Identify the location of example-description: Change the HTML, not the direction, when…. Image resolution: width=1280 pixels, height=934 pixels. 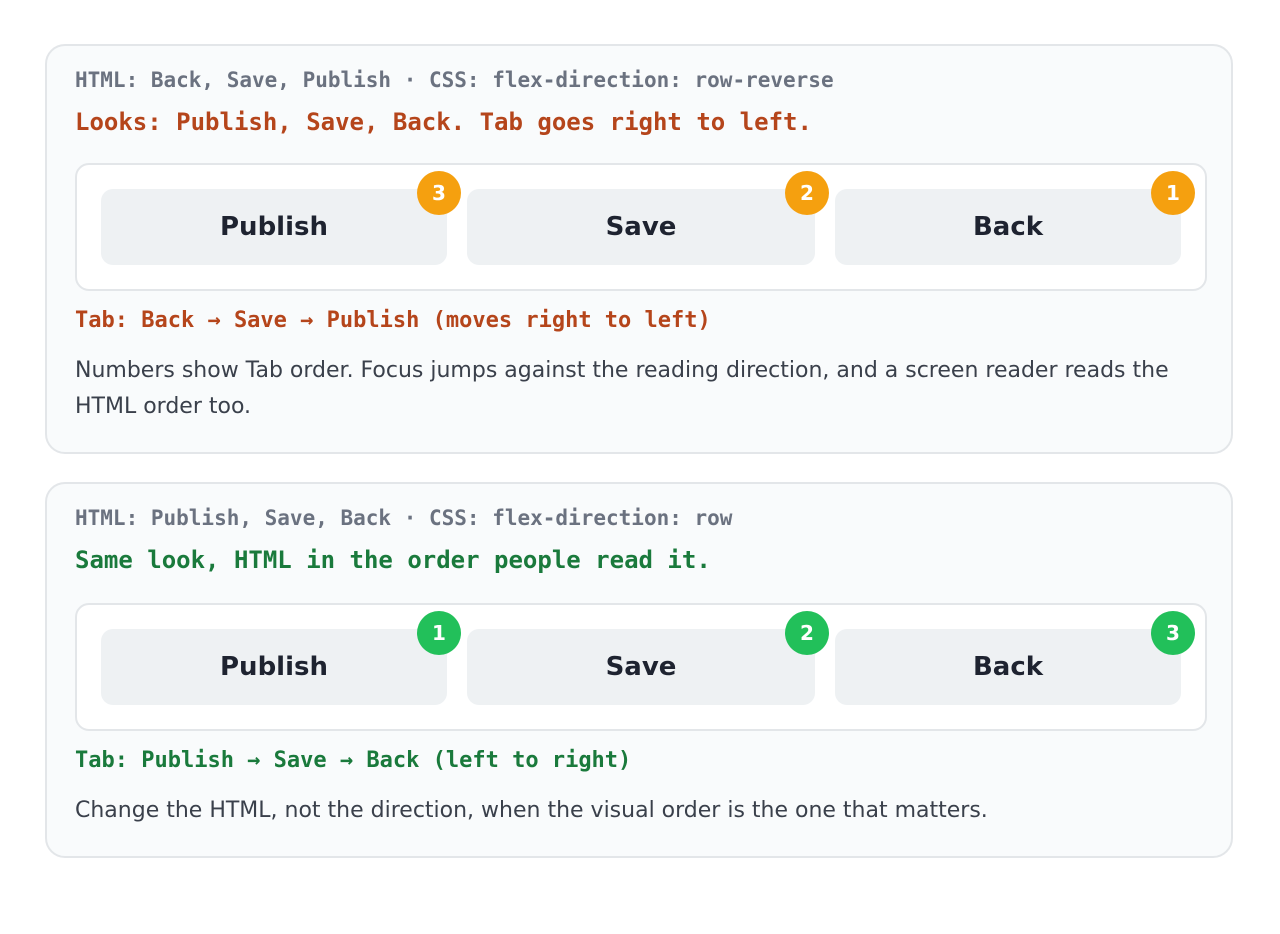
(531, 810).